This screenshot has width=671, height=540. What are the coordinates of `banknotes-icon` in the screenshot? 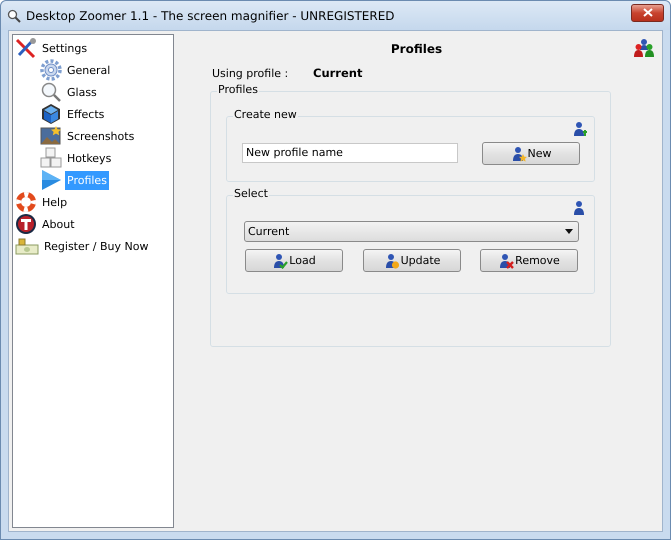 It's located at (27, 246).